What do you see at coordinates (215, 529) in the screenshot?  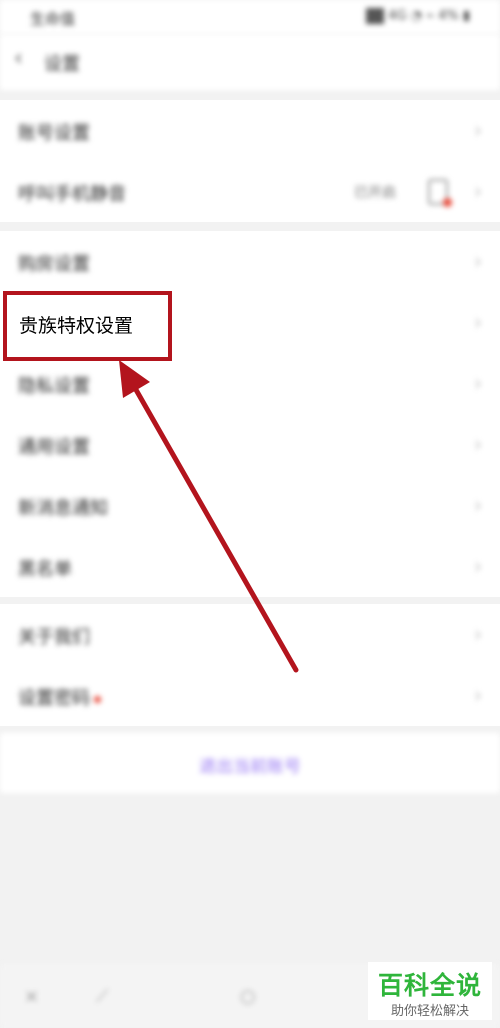 I see `arrow-shaft` at bounding box center [215, 529].